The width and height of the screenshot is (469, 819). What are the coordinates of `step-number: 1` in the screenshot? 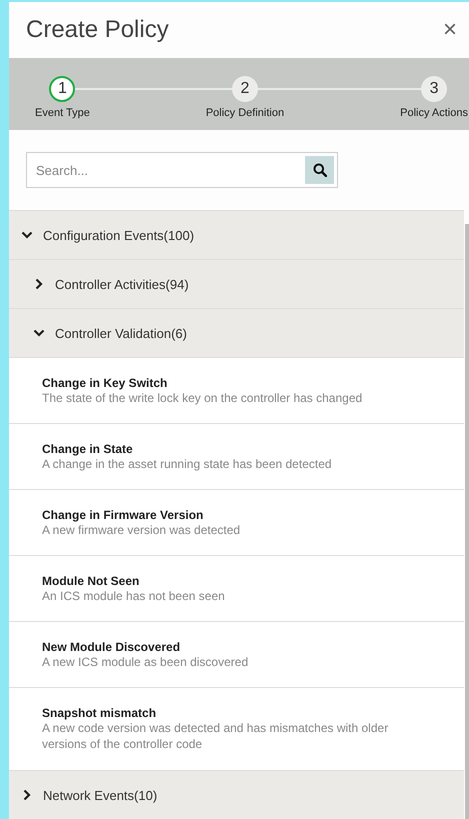 It's located at (62, 89).